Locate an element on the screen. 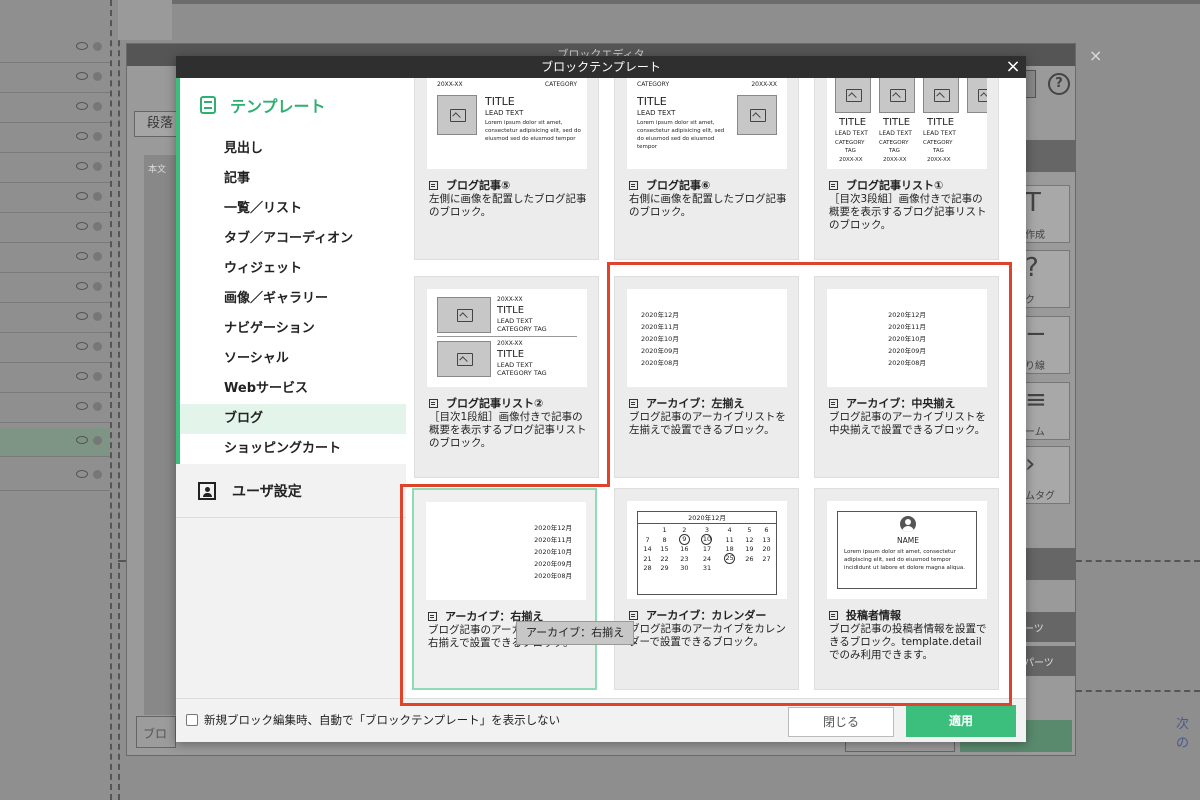  card-description: ブログ記事のアーカイブをカレンダーで設置できるブロック。 is located at coordinates (707, 635).